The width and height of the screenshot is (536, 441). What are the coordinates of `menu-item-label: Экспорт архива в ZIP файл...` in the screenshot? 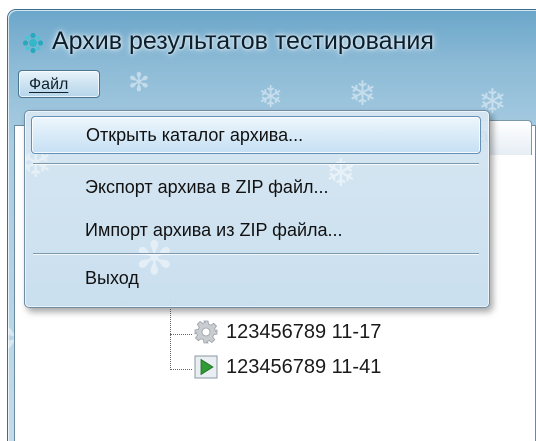 It's located at (207, 187).